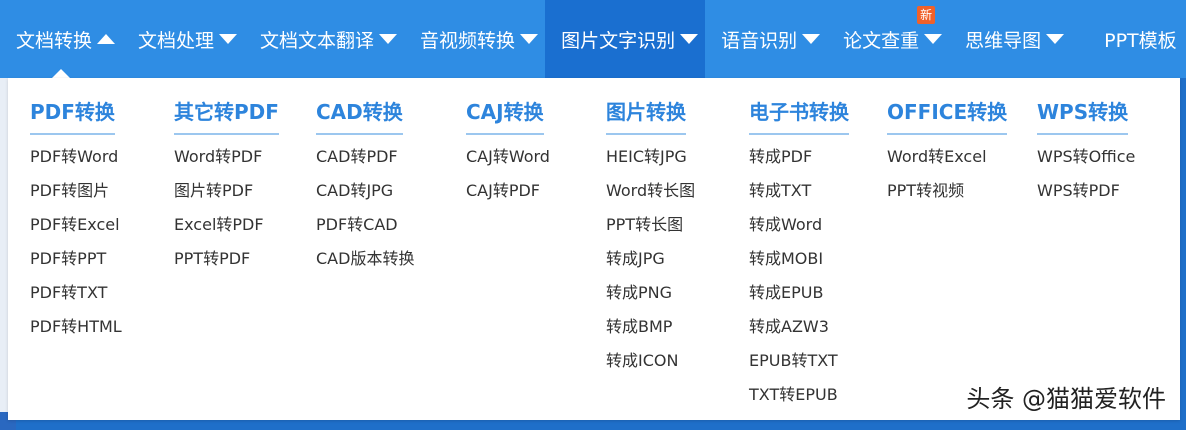 The width and height of the screenshot is (1186, 430). I want to click on menu-item: CAJ转PDF, so click(508, 191).